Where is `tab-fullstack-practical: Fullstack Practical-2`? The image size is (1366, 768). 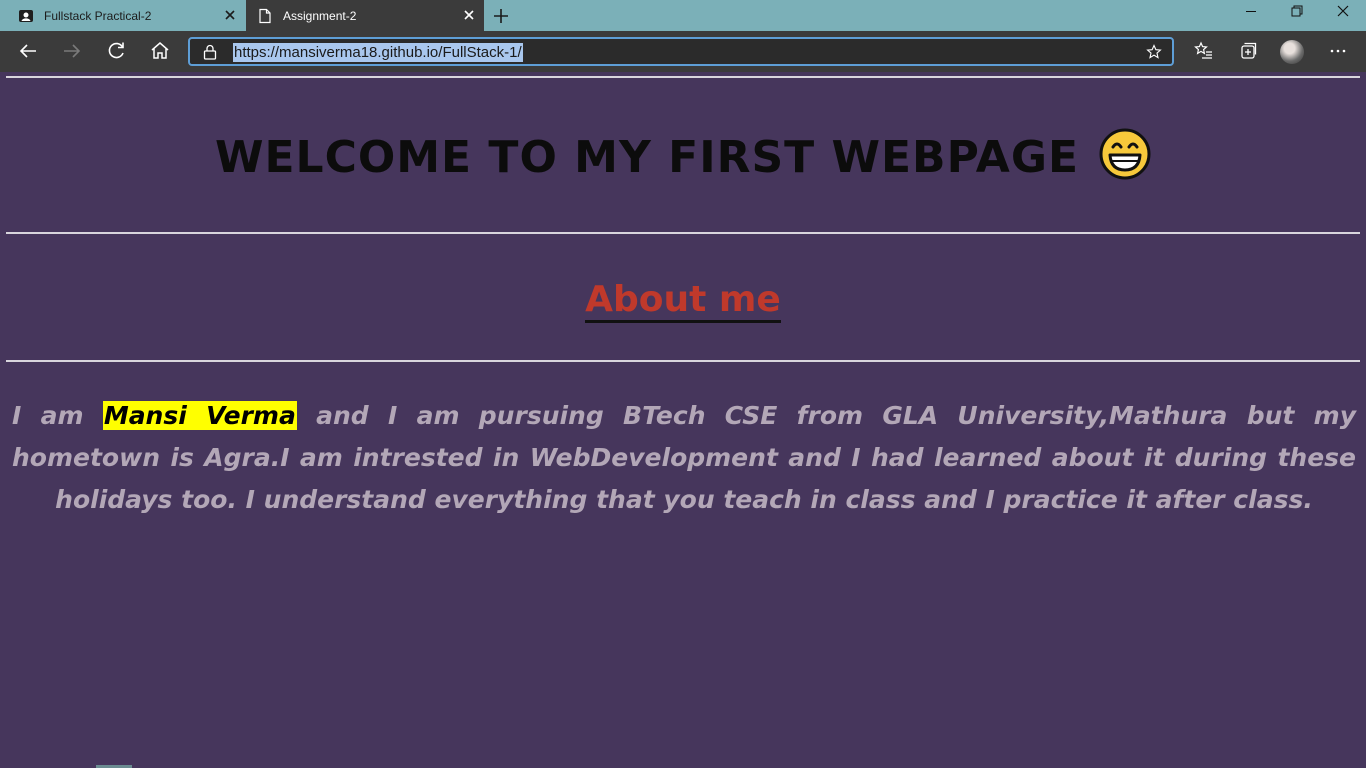 tab-fullstack-practical: Fullstack Practical-2 is located at coordinates (122, 15).